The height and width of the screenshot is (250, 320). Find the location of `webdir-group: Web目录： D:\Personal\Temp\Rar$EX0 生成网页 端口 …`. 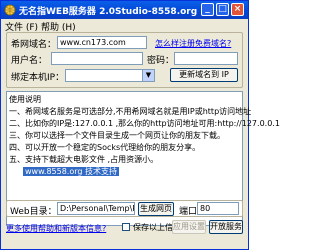

webdir-group: Web目录： D:\Personal\Temp\Rar$EX0 生成网页 端口 … is located at coordinates (124, 208).